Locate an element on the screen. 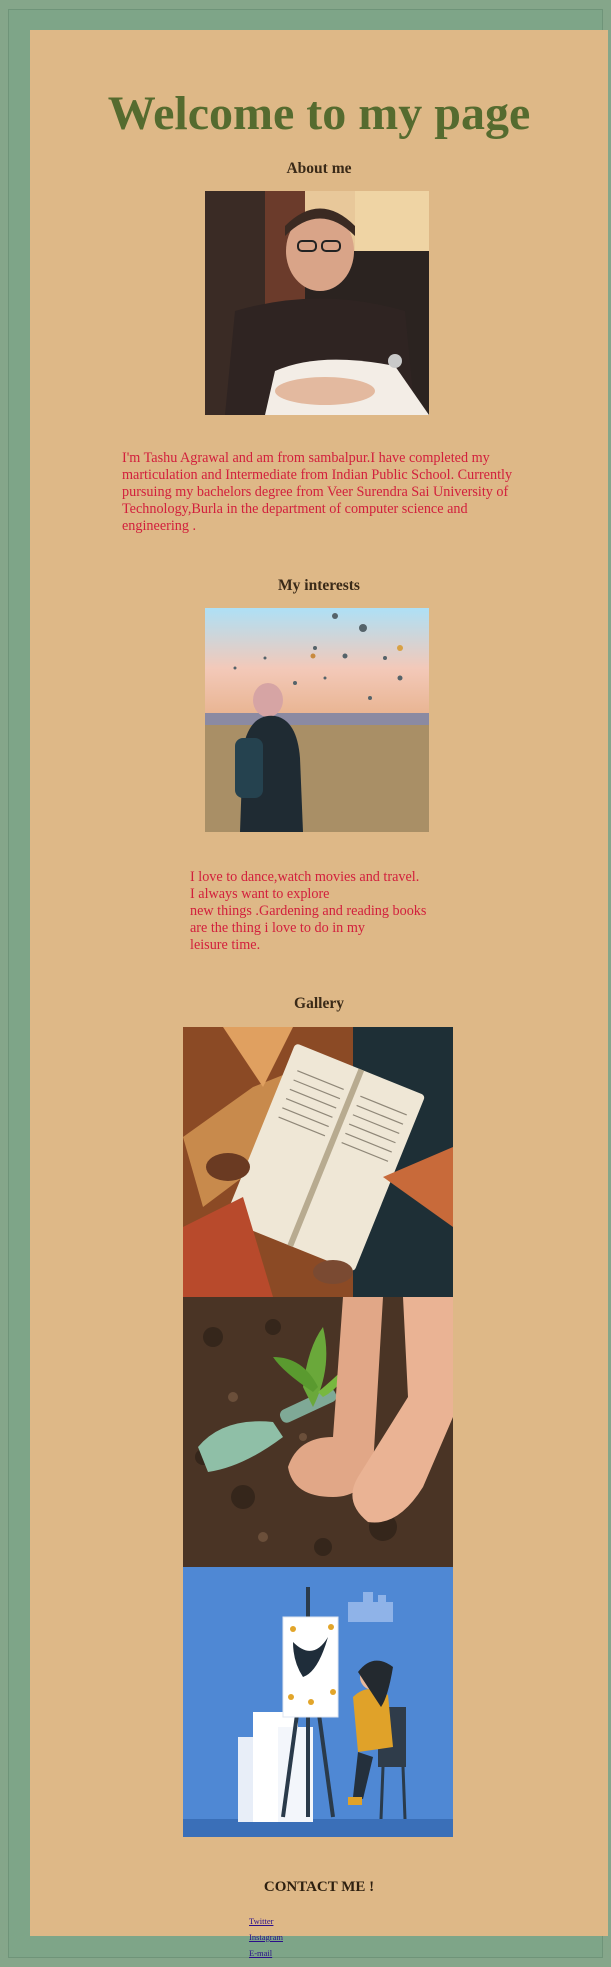 This screenshot has width=611, height=1967. interests-line: I love to dance,watch movies and travel. is located at coordinates (305, 877).